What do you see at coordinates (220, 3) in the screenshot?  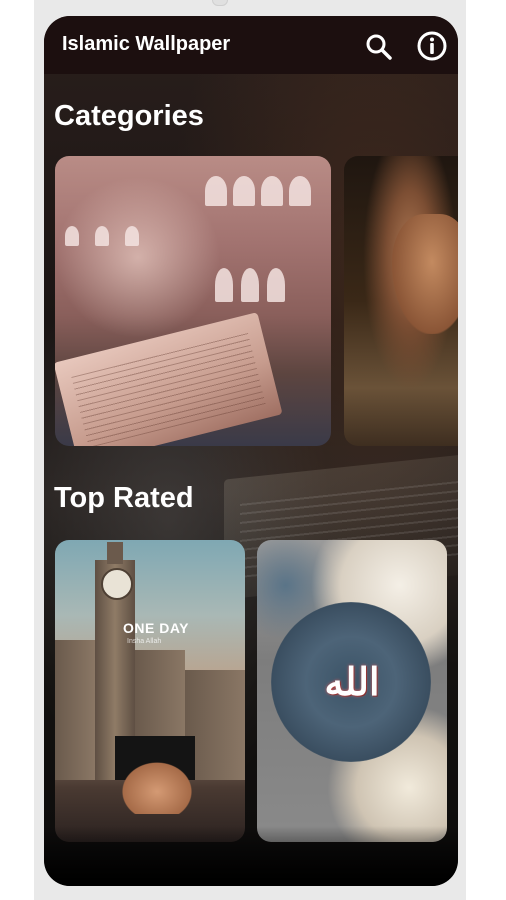 I see `camera-dot` at bounding box center [220, 3].